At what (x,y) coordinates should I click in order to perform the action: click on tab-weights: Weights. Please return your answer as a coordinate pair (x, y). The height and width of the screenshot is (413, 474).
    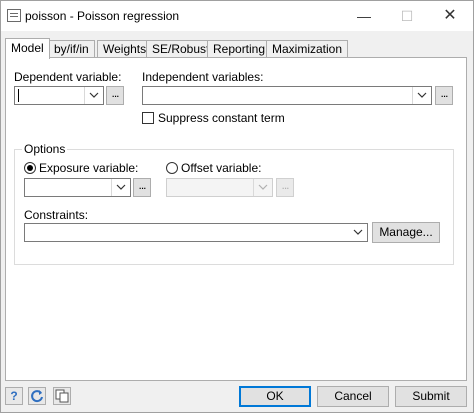
    Looking at the image, I should click on (125, 49).